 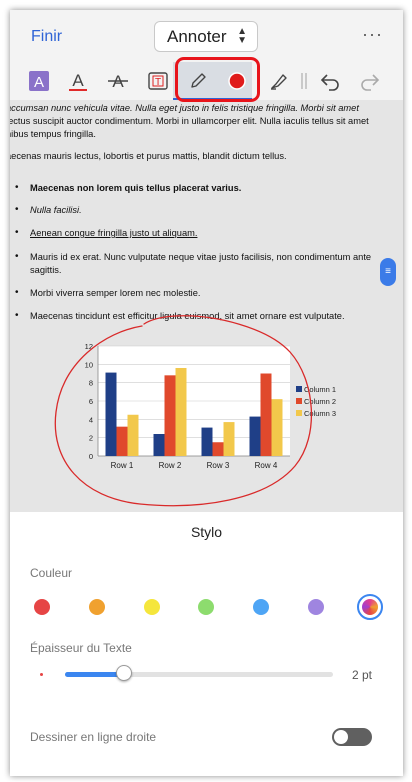 What do you see at coordinates (279, 81) in the screenshot?
I see `highlighter-icon` at bounding box center [279, 81].